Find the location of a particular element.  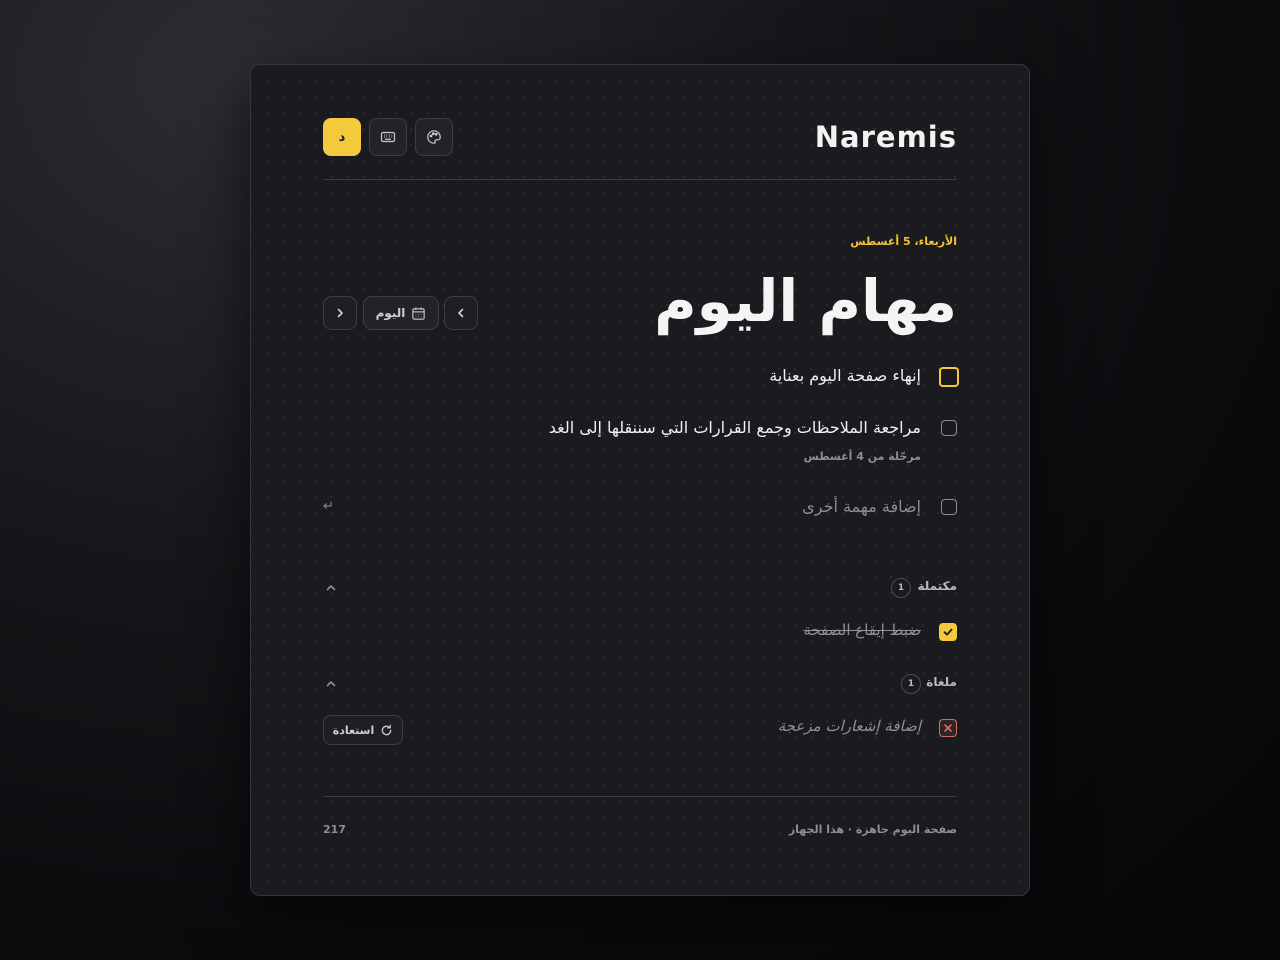

palette-icon is located at coordinates (434, 137).